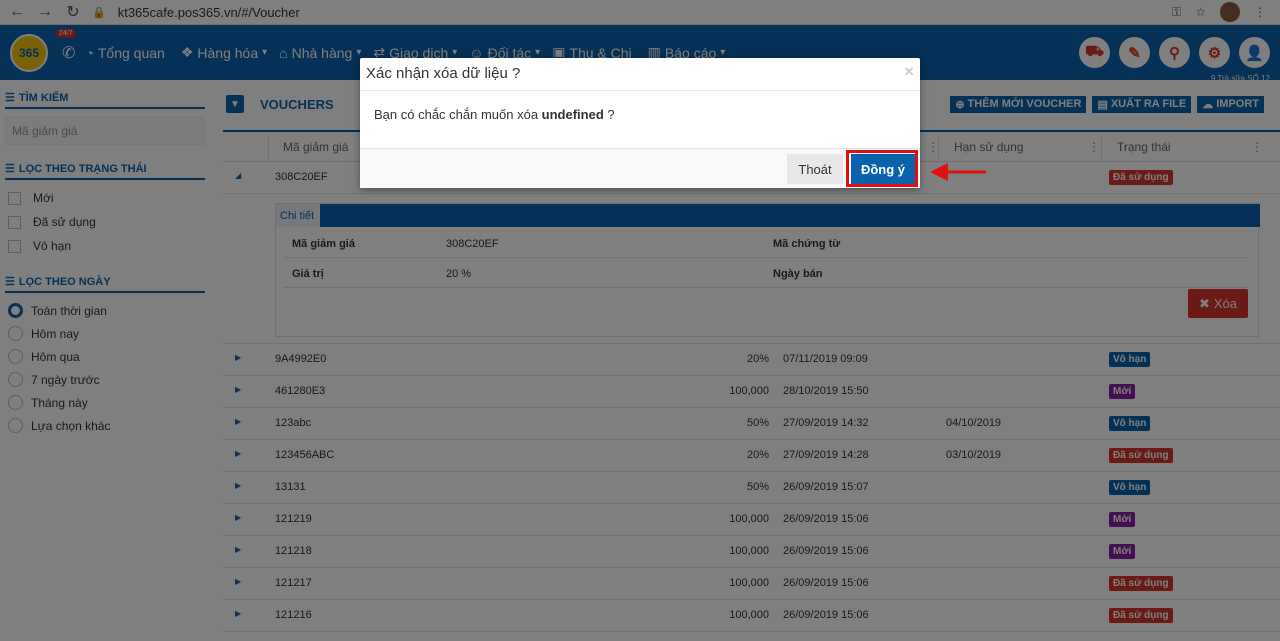 The image size is (1280, 641). Describe the element at coordinates (640, 90) in the screenshot. I see `divider` at that location.